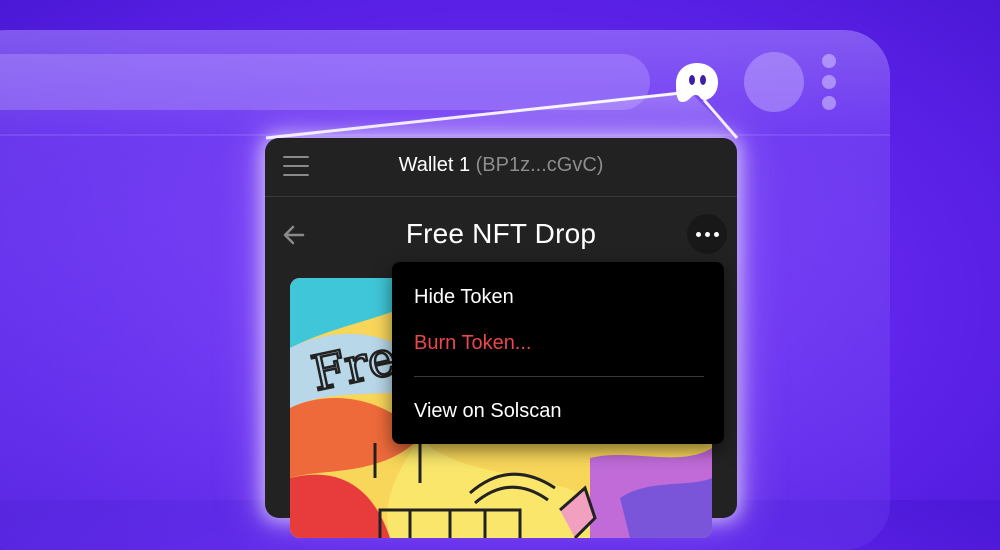 This screenshot has width=1000, height=550. What do you see at coordinates (559, 376) in the screenshot?
I see `menu-divider` at bounding box center [559, 376].